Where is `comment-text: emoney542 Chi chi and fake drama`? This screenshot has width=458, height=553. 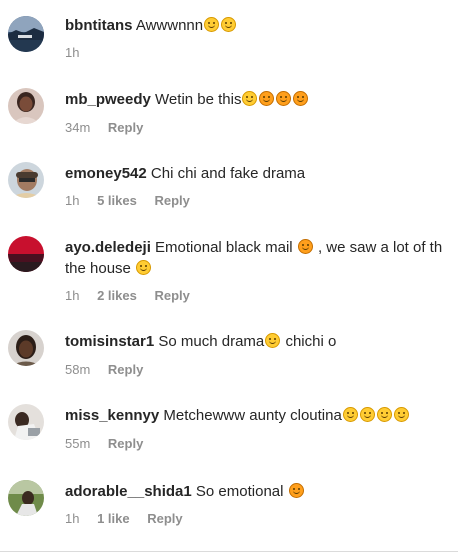 comment-text: emoney542 Chi chi and fake drama is located at coordinates (261, 173).